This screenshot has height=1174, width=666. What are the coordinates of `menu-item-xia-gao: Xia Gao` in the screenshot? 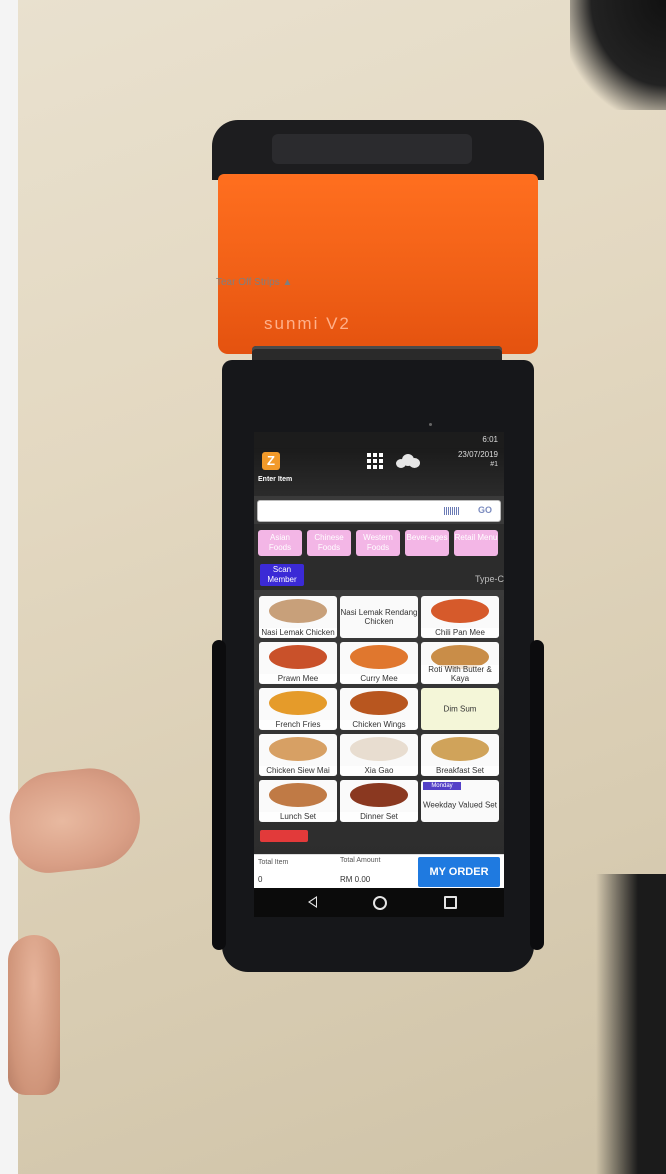 It's located at (379, 755).